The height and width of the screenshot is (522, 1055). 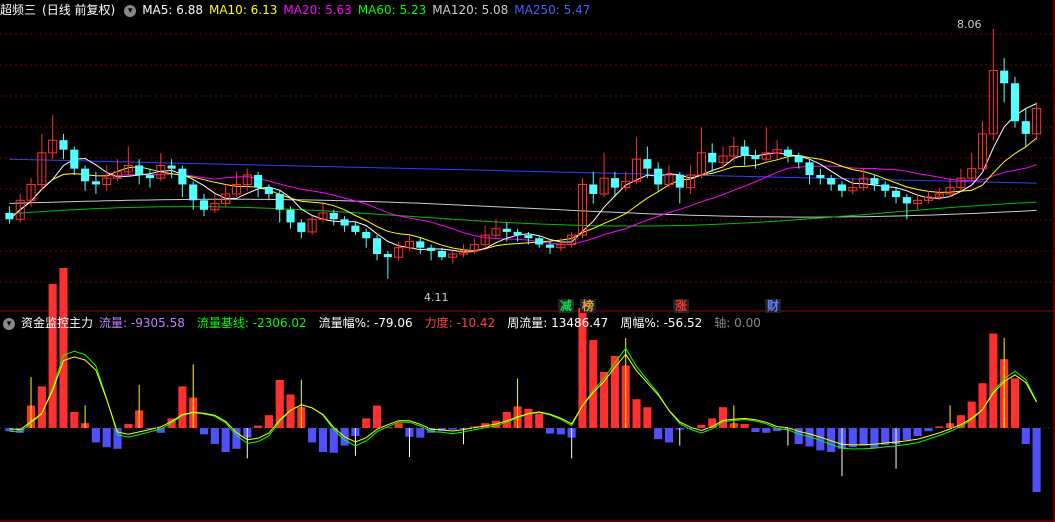 What do you see at coordinates (683, 323) in the screenshot?
I see `indicator-value: -56.52` at bounding box center [683, 323].